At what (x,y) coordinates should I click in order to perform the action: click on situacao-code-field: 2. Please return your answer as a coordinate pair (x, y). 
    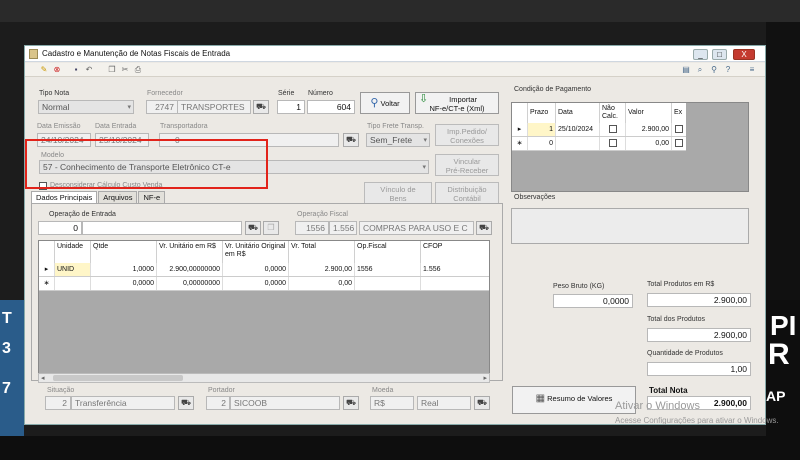
    Looking at the image, I should click on (58, 403).